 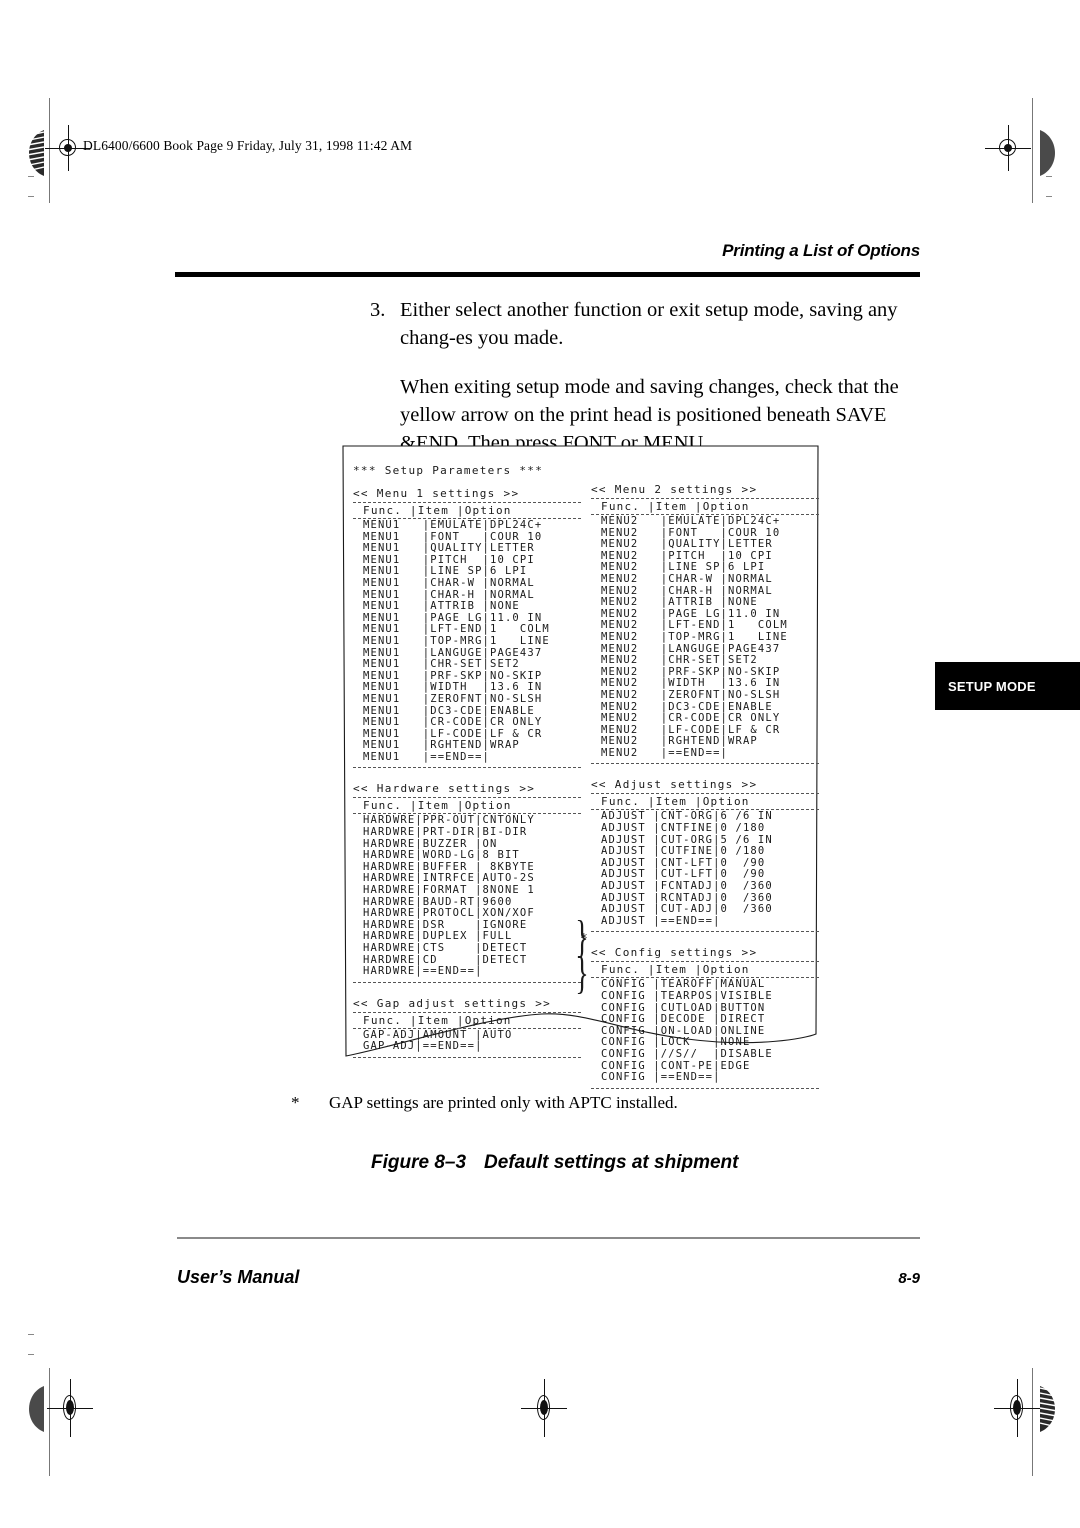 I want to click on listing-row: MENU1 |ZEROFNT|NO-SLSH, so click(x=453, y=698).